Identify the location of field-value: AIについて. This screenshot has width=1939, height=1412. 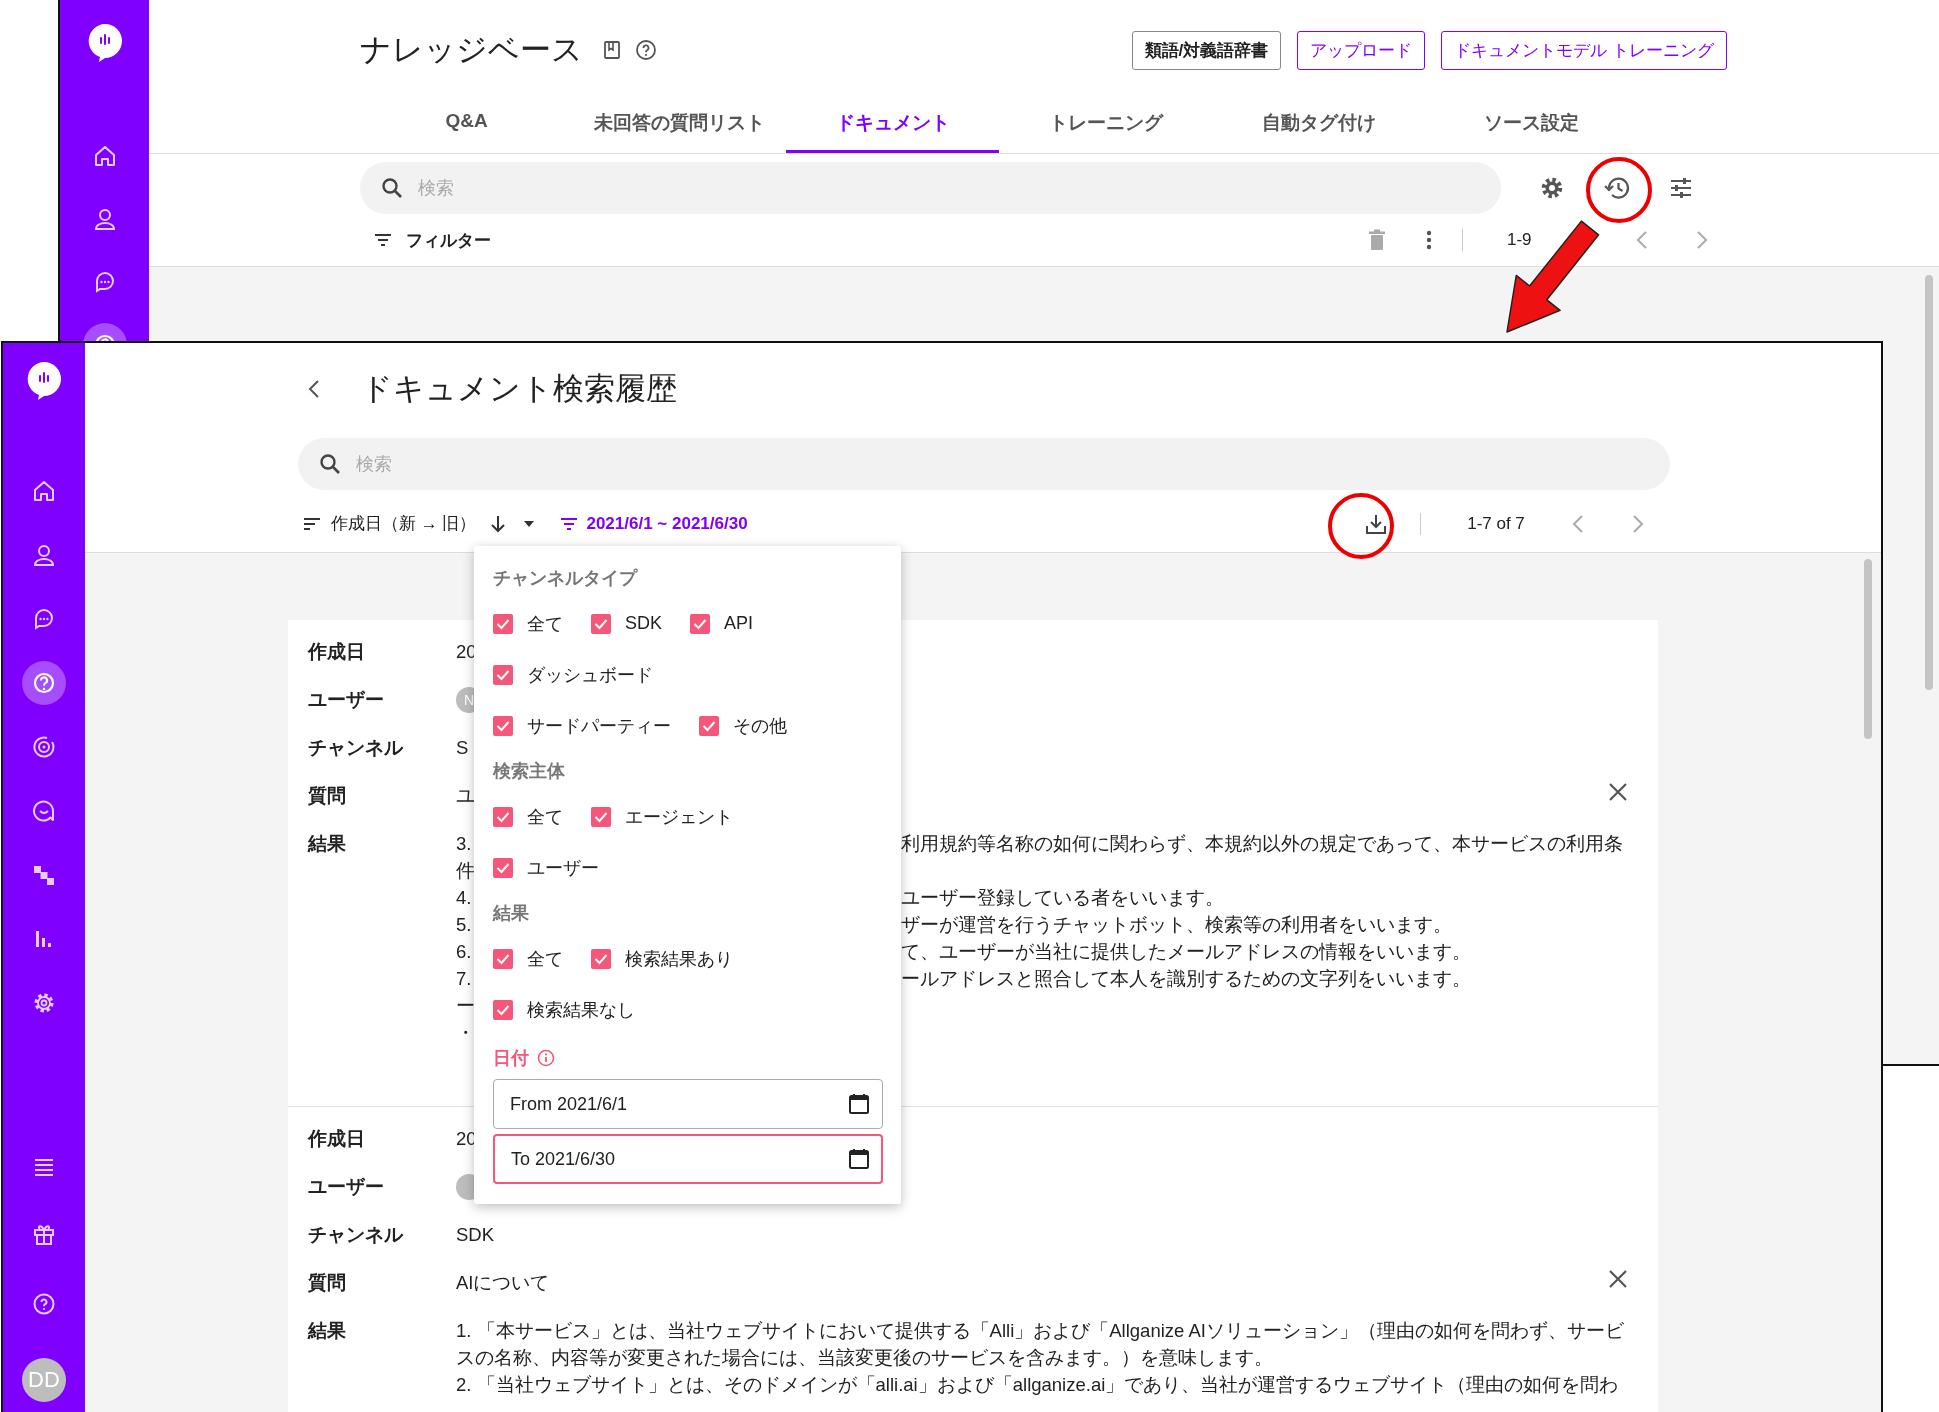
(503, 1282).